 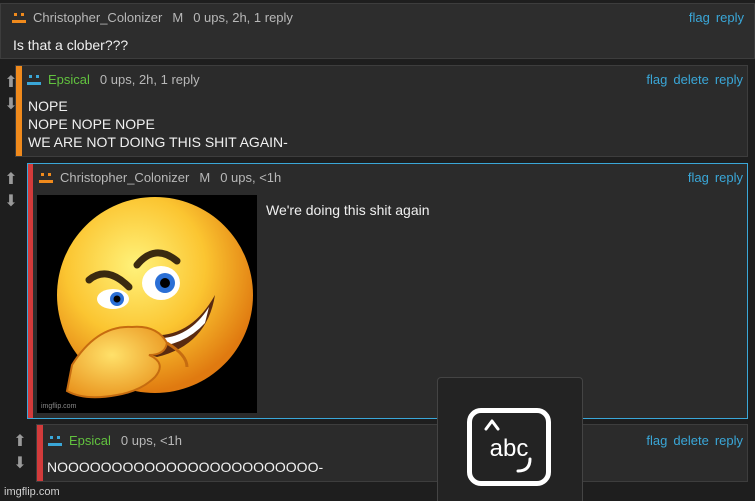 I want to click on comment-header: Epsical 0 ups, 2h, 1 reply, so click(x=113, y=79).